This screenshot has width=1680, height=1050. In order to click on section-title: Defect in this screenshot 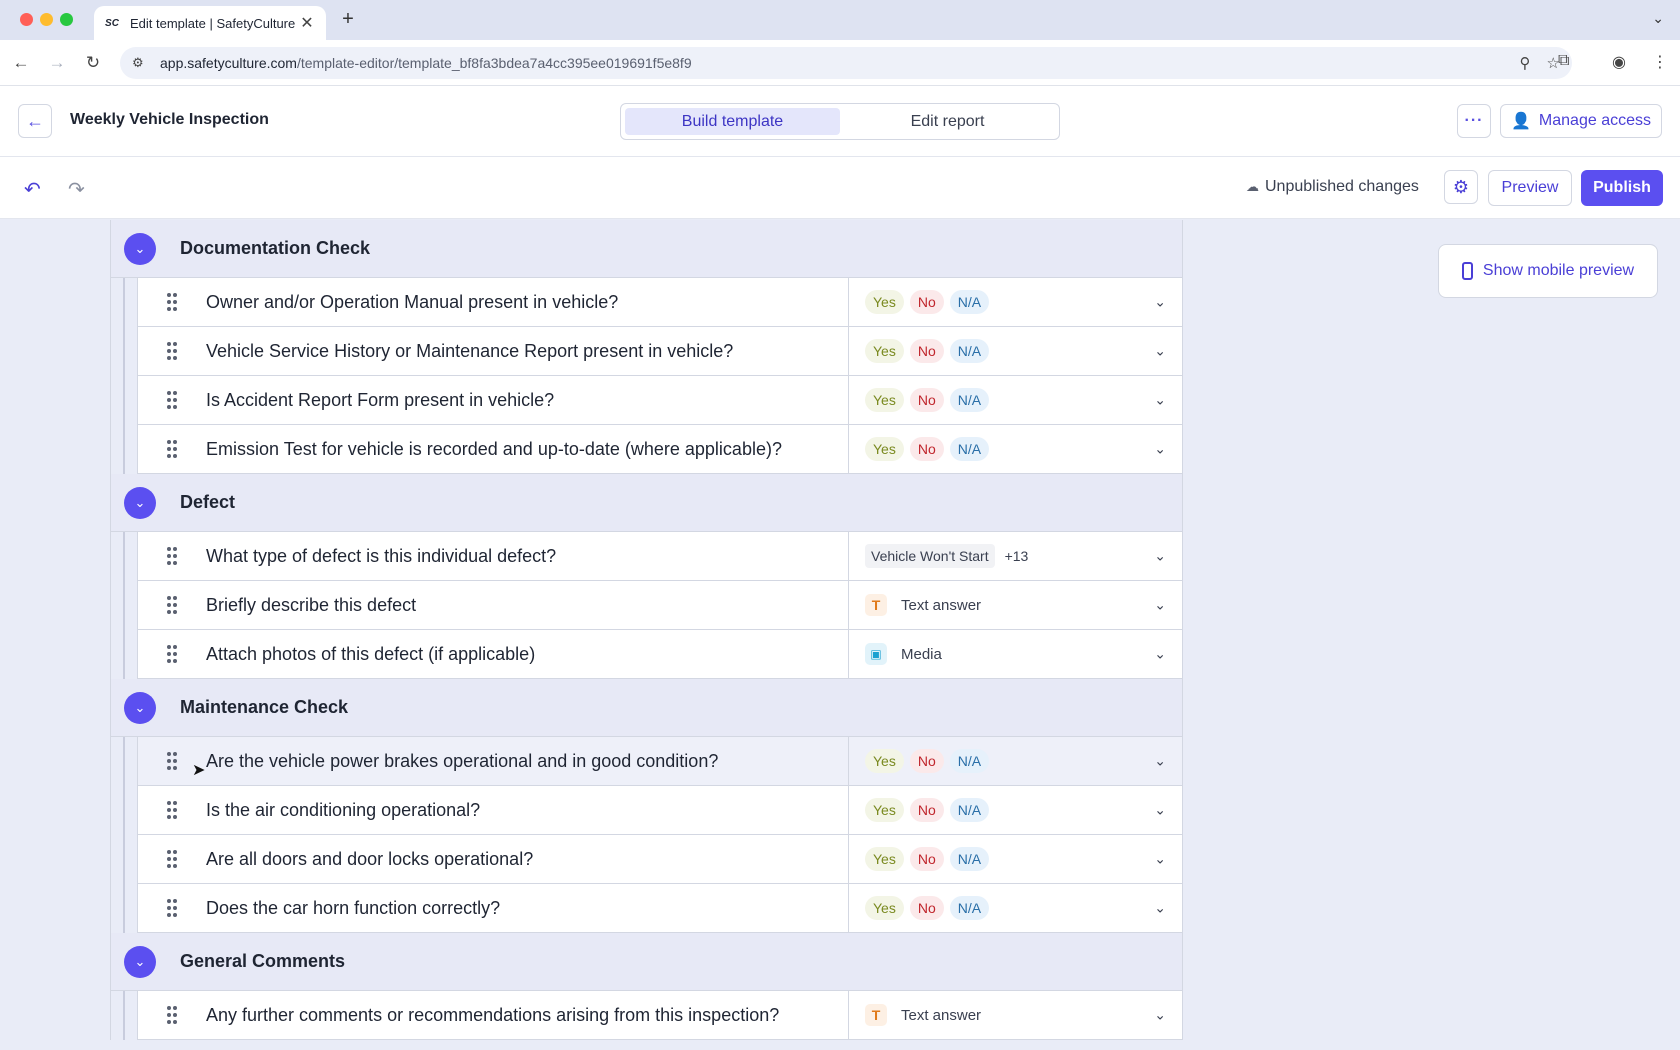, I will do `click(208, 502)`.